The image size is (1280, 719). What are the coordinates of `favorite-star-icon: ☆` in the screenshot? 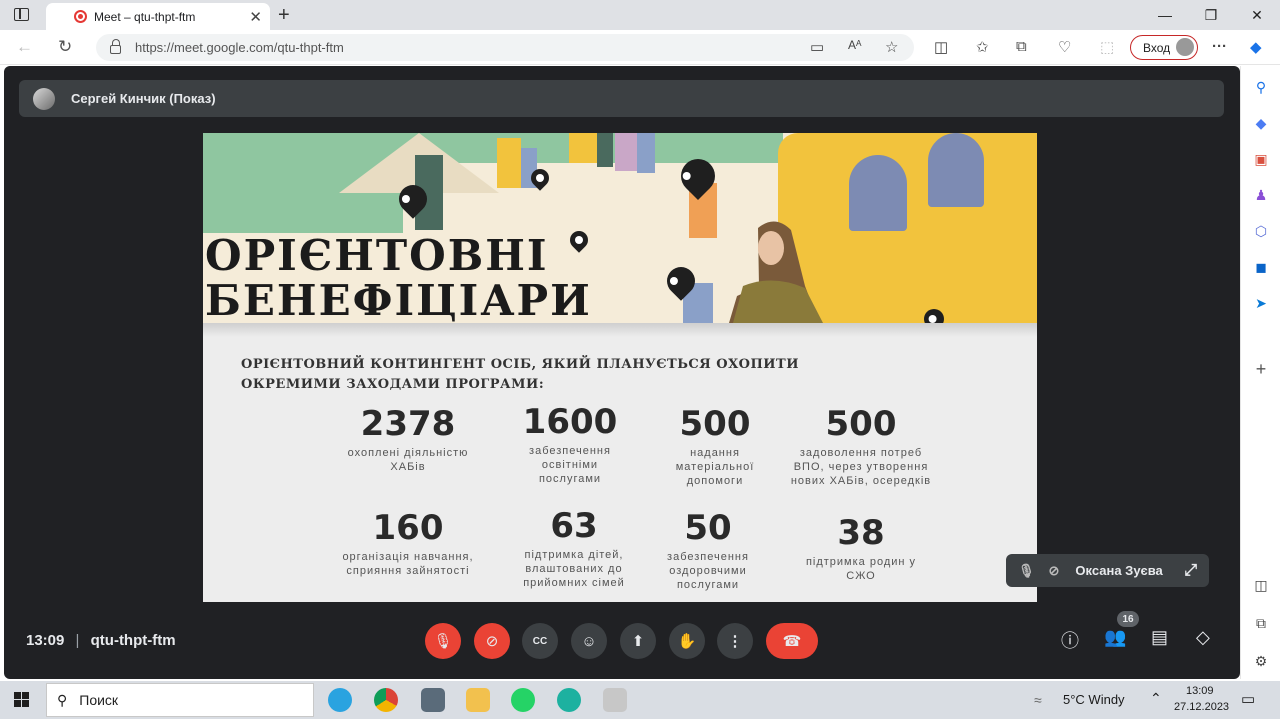 It's located at (891, 47).